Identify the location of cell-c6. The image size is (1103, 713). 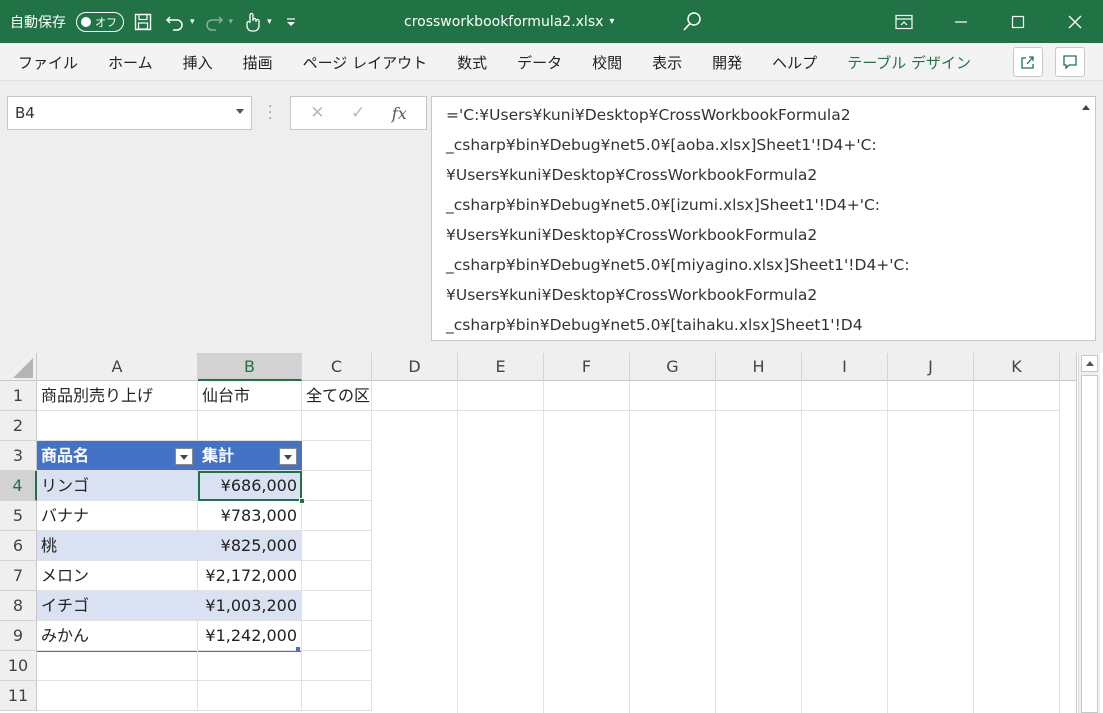
(337, 546).